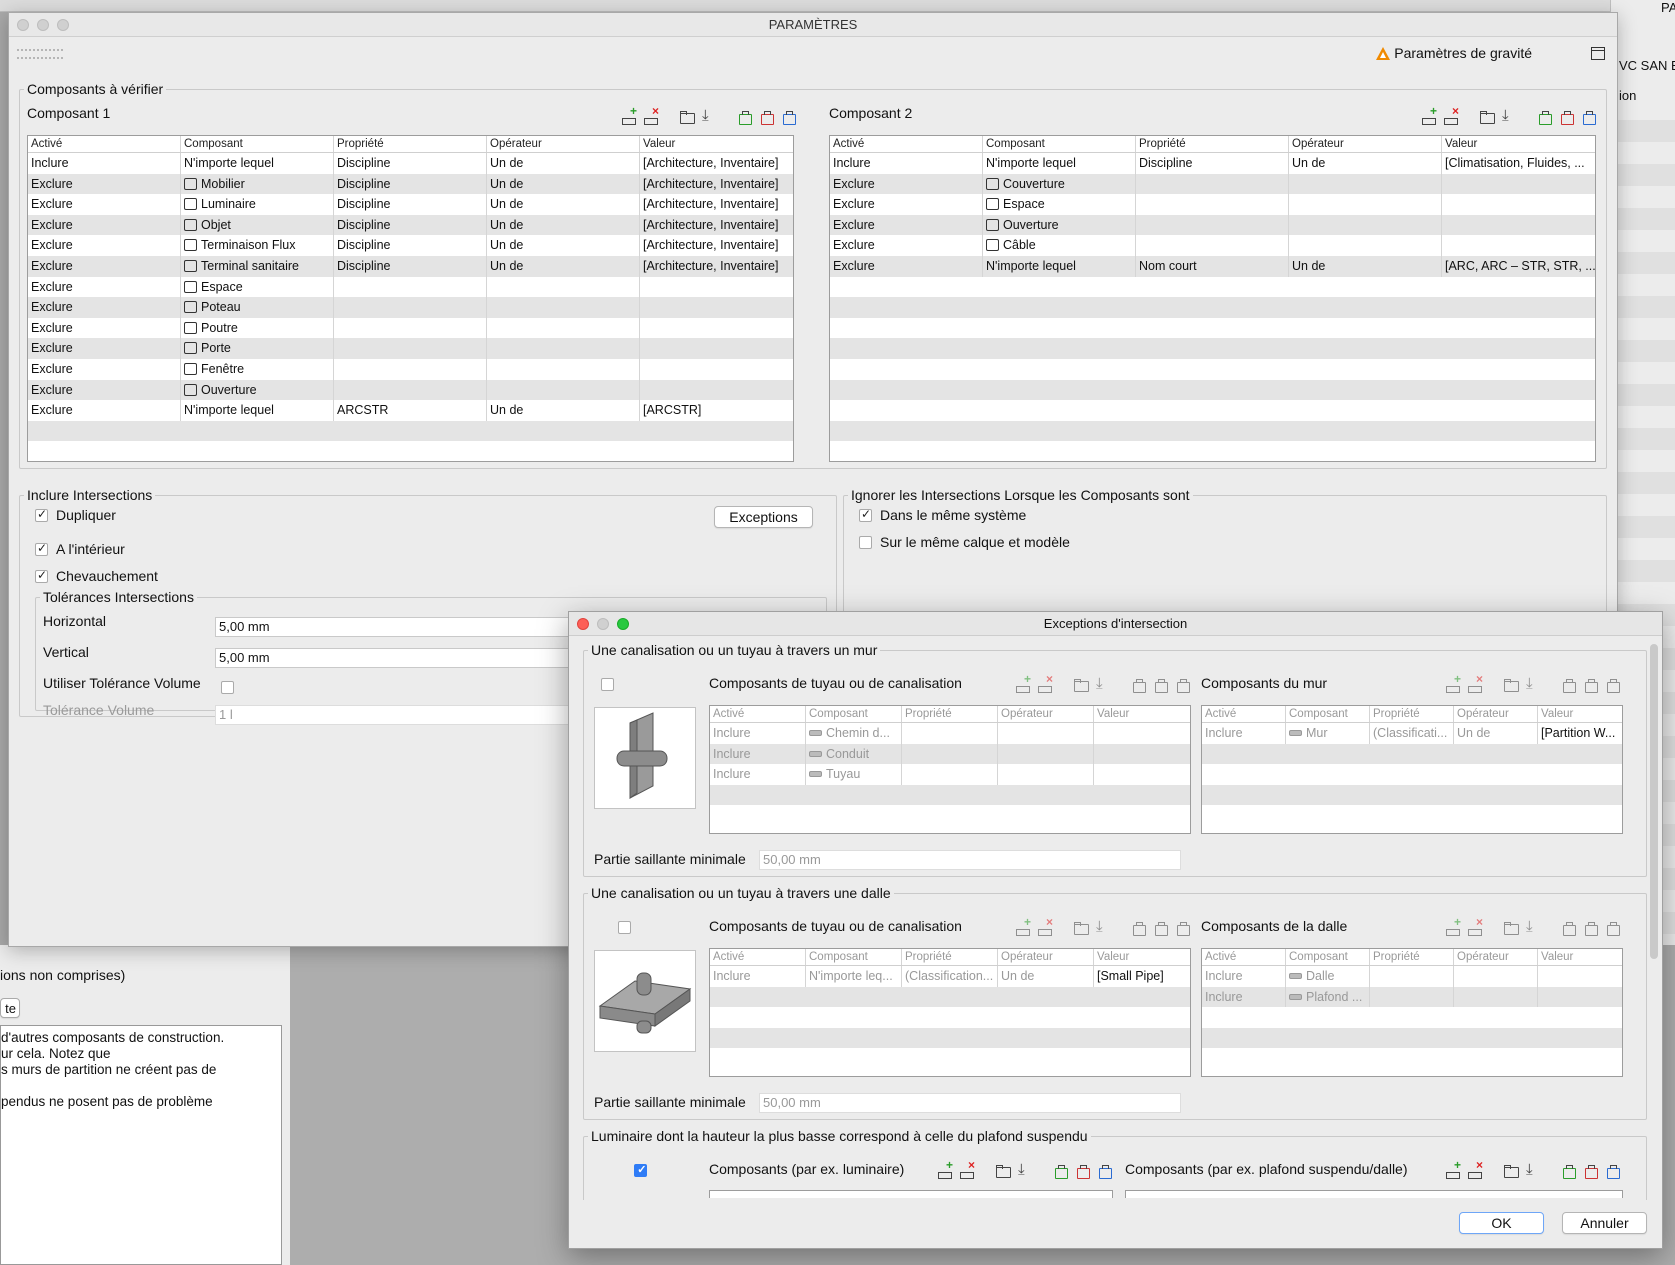 The height and width of the screenshot is (1265, 1675). Describe the element at coordinates (1059, 163) in the screenshot. I see `table-cell-component: N'importe lequel` at that location.